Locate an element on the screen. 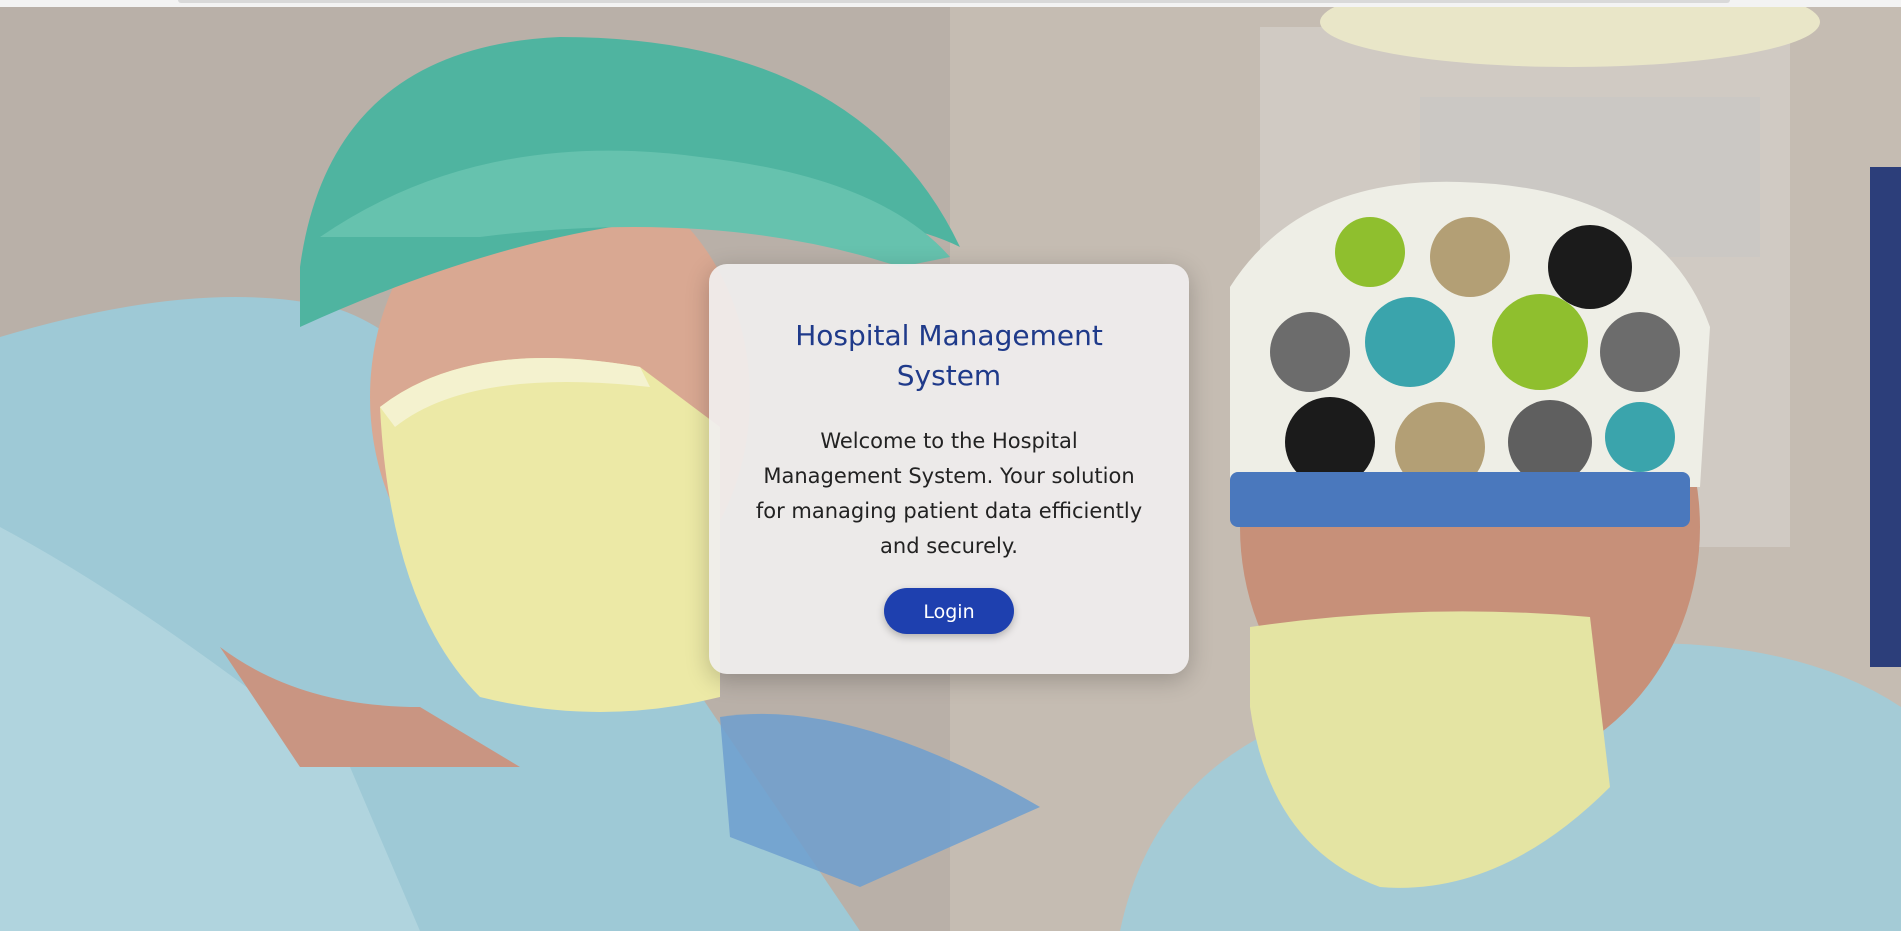 Image resolution: width=1901 pixels, height=933 pixels. page-title: Hospital Management System is located at coordinates (949, 355).